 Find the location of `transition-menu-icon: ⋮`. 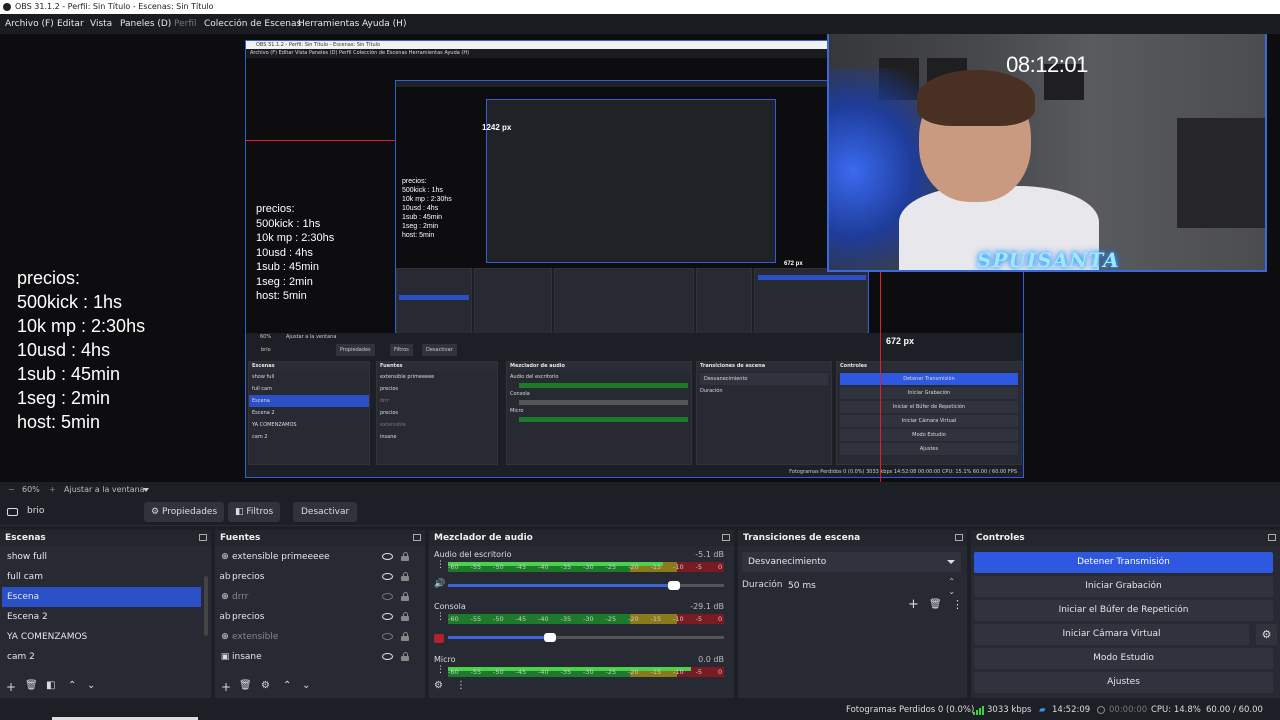

transition-menu-icon: ⋮ is located at coordinates (957, 604).